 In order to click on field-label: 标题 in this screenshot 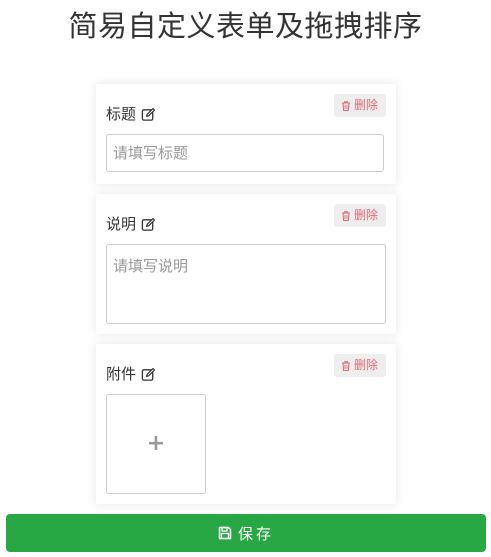, I will do `click(121, 114)`.